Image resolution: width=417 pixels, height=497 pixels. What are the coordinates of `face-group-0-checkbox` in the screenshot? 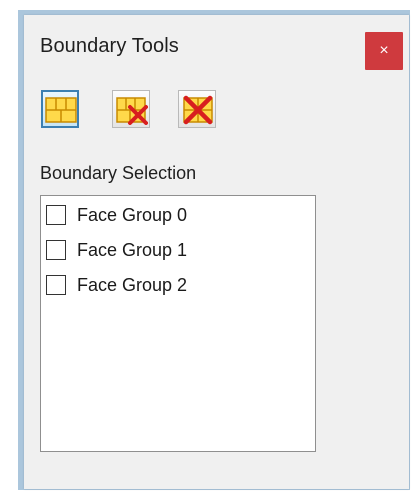 It's located at (56, 215).